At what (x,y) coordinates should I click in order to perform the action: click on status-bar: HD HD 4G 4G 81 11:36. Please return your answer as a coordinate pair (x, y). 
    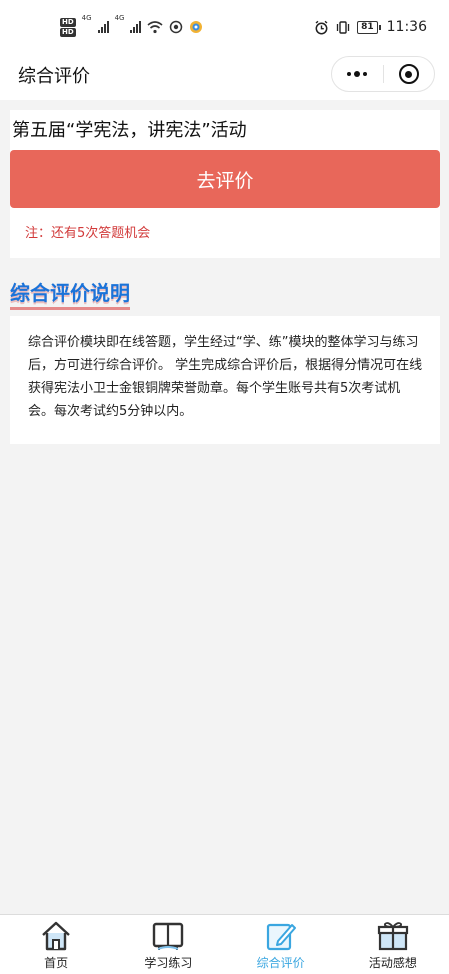
    Looking at the image, I should click on (224, 25).